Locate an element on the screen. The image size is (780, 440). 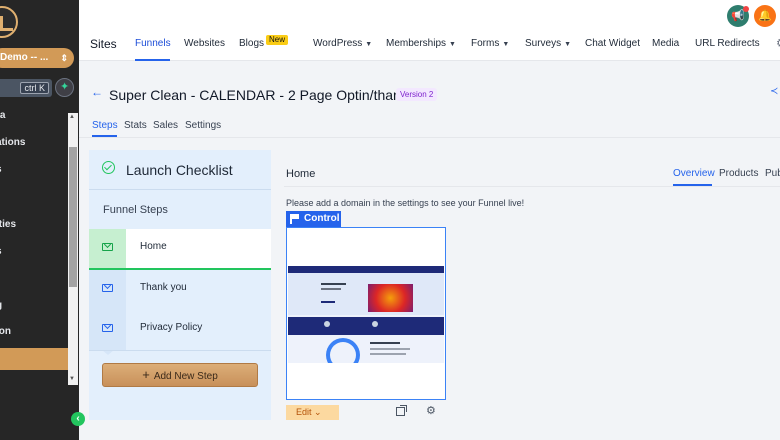
scroll-up-icon: ▲ is located at coordinates (72, 117).